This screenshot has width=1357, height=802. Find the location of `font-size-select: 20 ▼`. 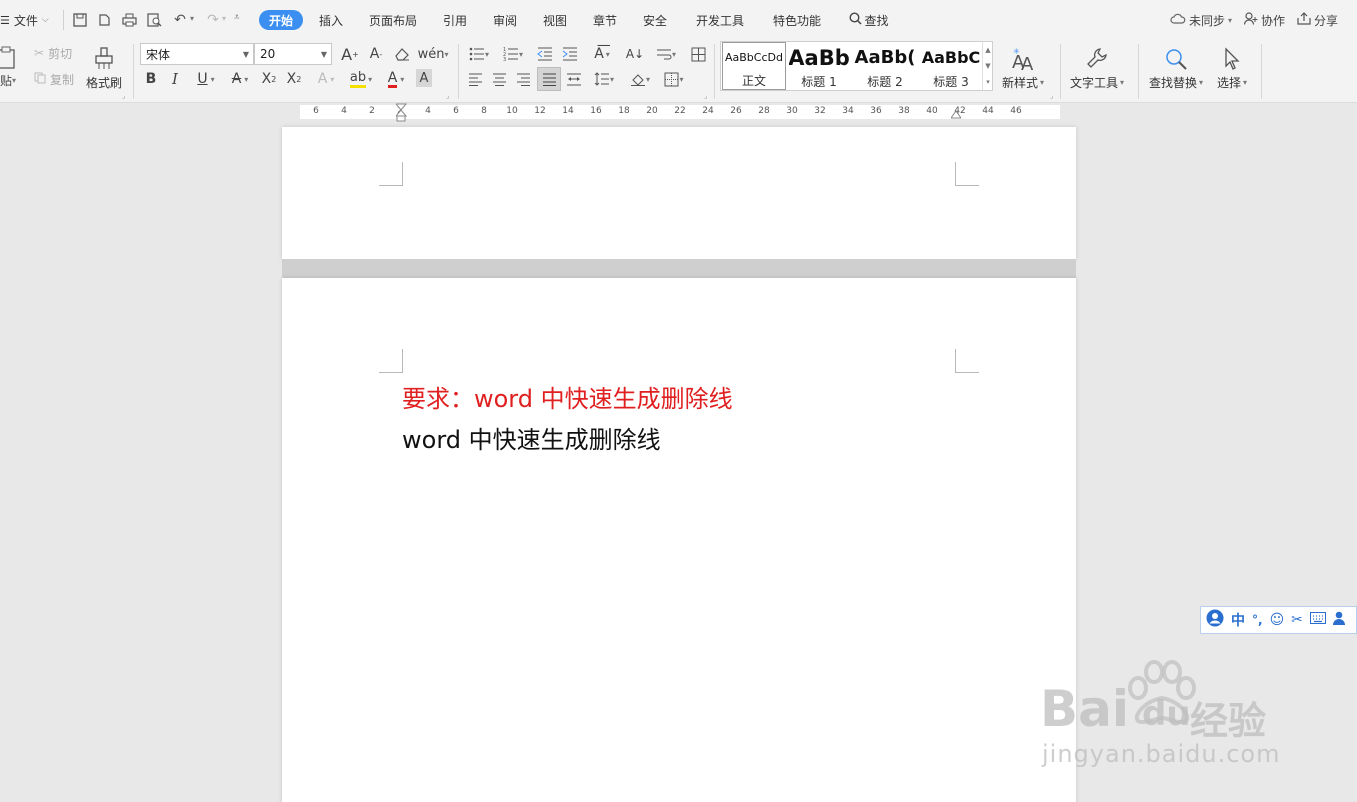

font-size-select: 20 ▼ is located at coordinates (293, 54).